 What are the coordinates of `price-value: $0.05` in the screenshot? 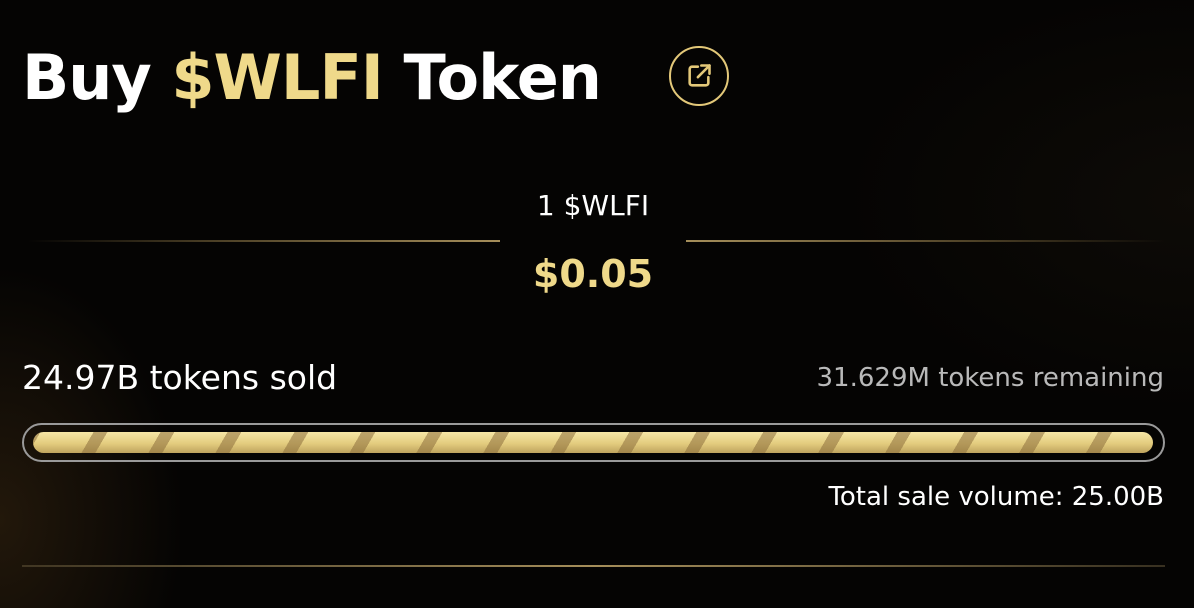 It's located at (593, 274).